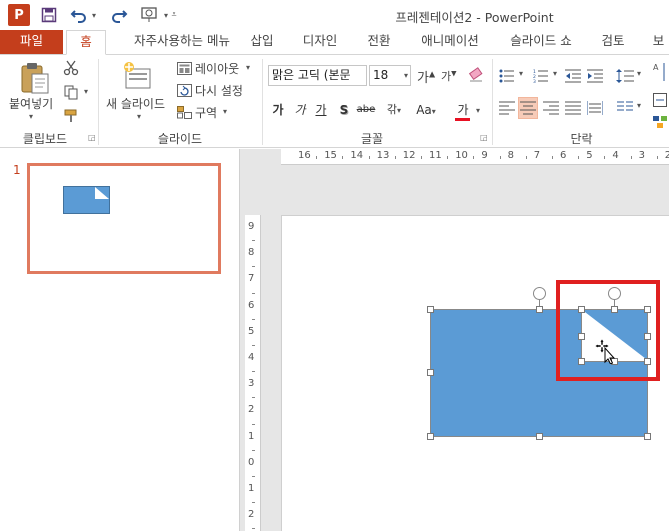 The height and width of the screenshot is (531, 669). Describe the element at coordinates (476, 75) in the screenshot. I see `clear-formatting-icon` at that location.